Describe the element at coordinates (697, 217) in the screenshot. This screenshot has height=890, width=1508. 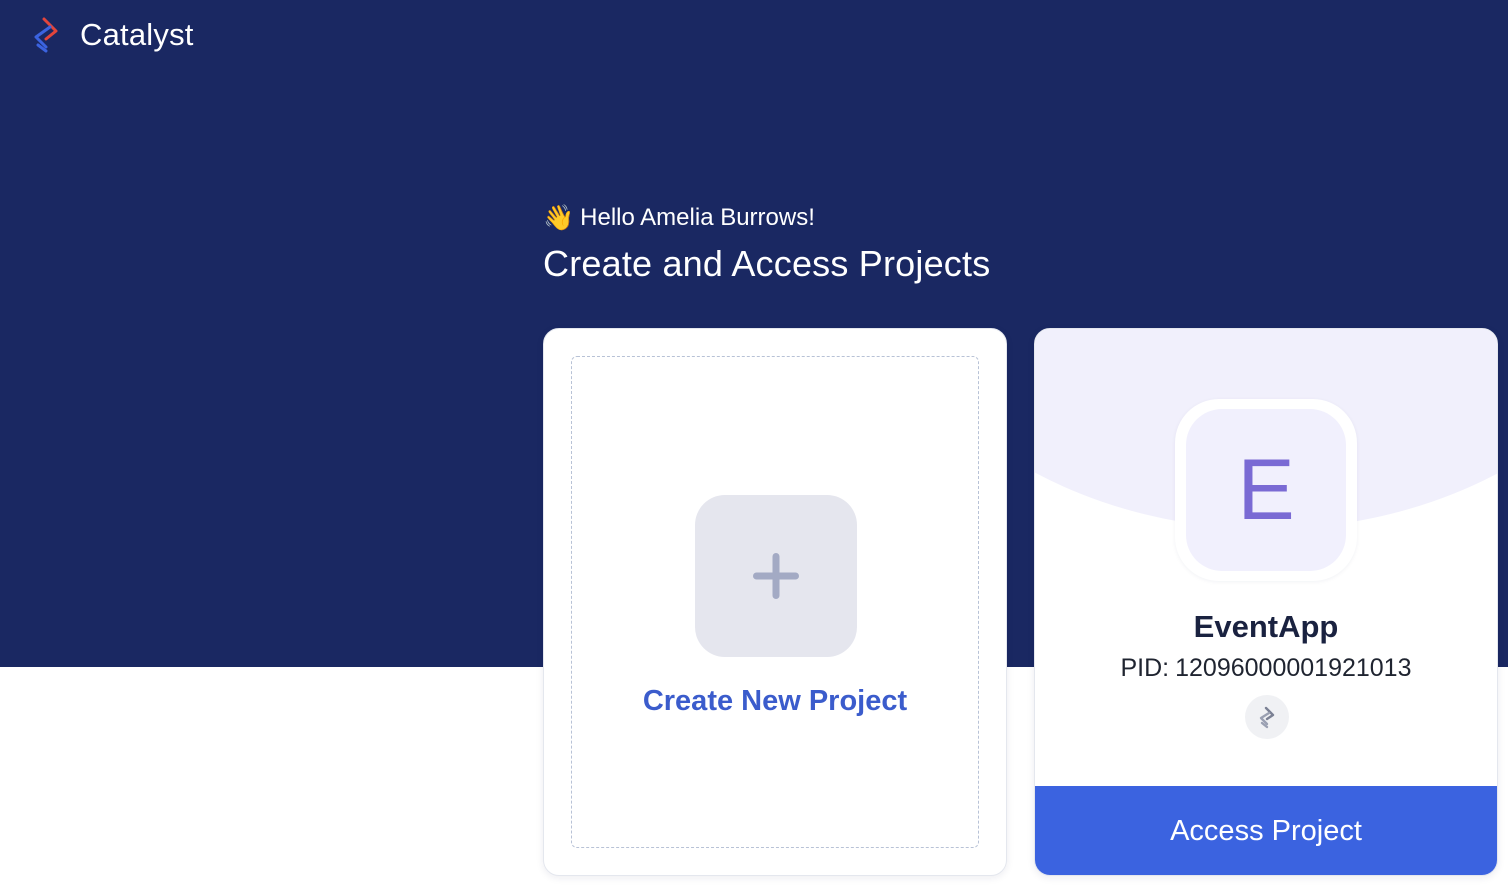
I see `greeting-text: Hello Amelia Burrows!` at that location.